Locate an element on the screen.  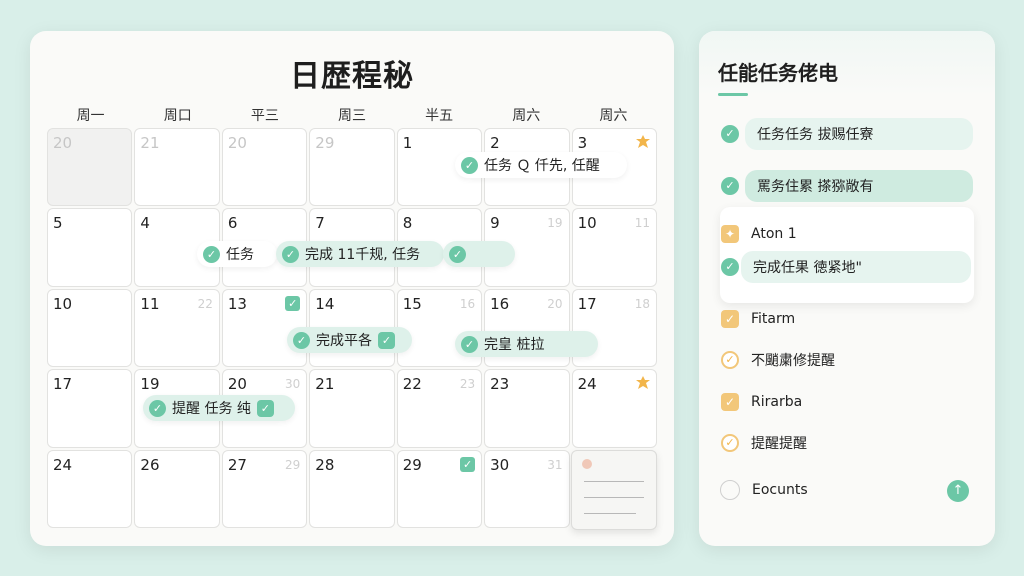
task-item: ✓ Fitarm is located at coordinates (764, 319).